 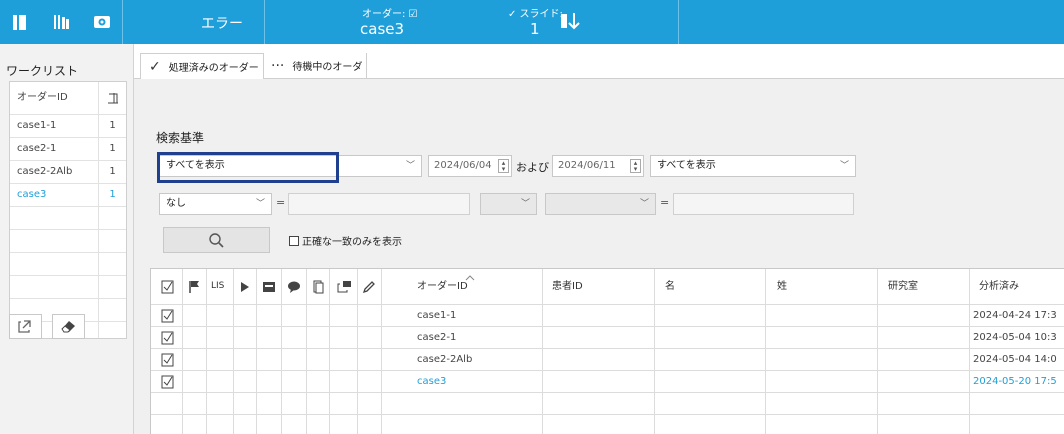 I want to click on list-item: case3 1, so click(x=68, y=195).